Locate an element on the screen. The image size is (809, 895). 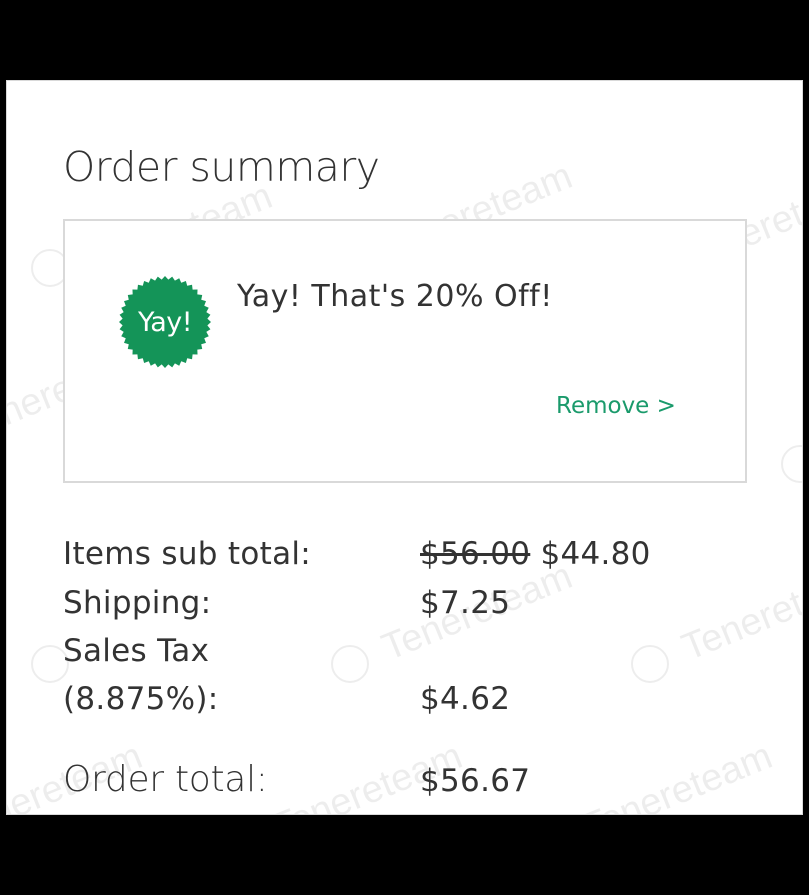
bottom-black-bar is located at coordinates (404, 855).